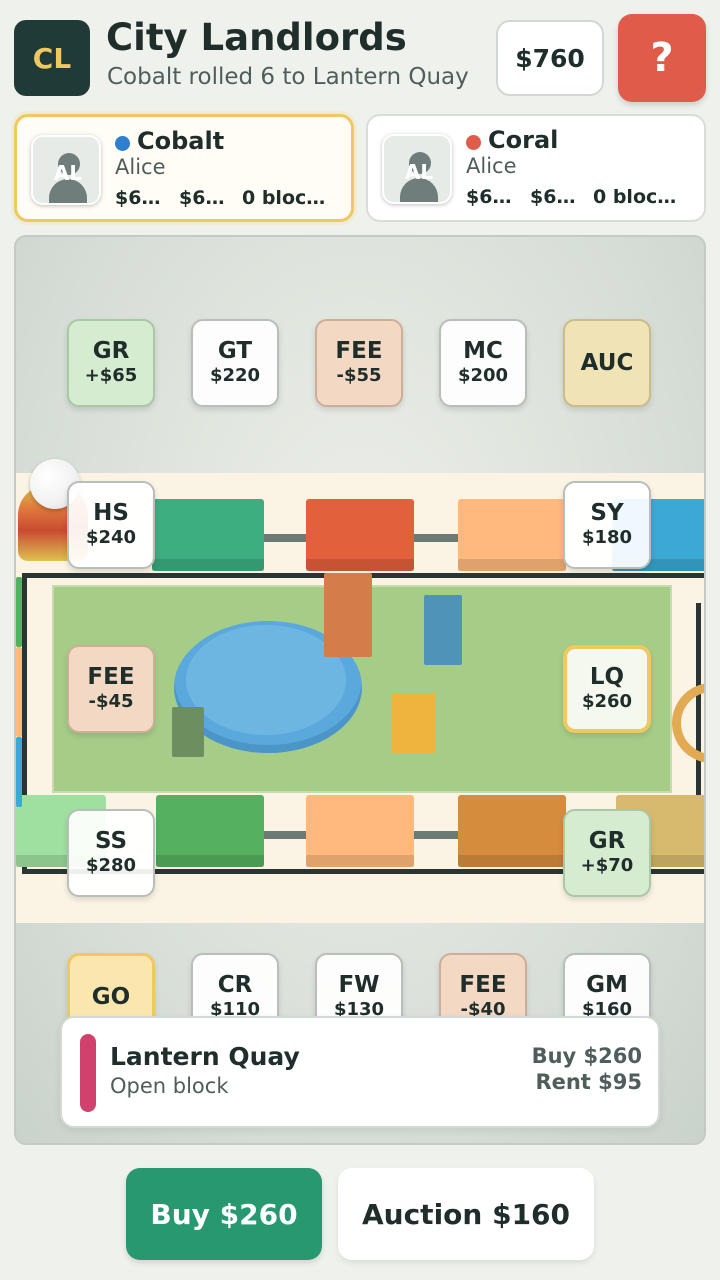 This screenshot has height=1280, width=720. Describe the element at coordinates (586, 1056) in the screenshot. I see `property-buy-price: Buy $260` at that location.